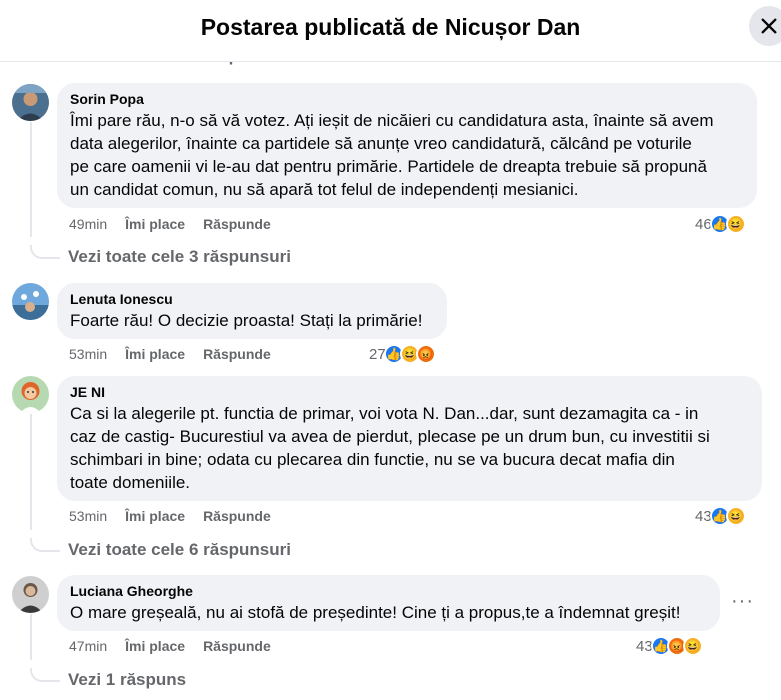  I want to click on reactions-summary: 43 👍 😆, so click(720, 516).